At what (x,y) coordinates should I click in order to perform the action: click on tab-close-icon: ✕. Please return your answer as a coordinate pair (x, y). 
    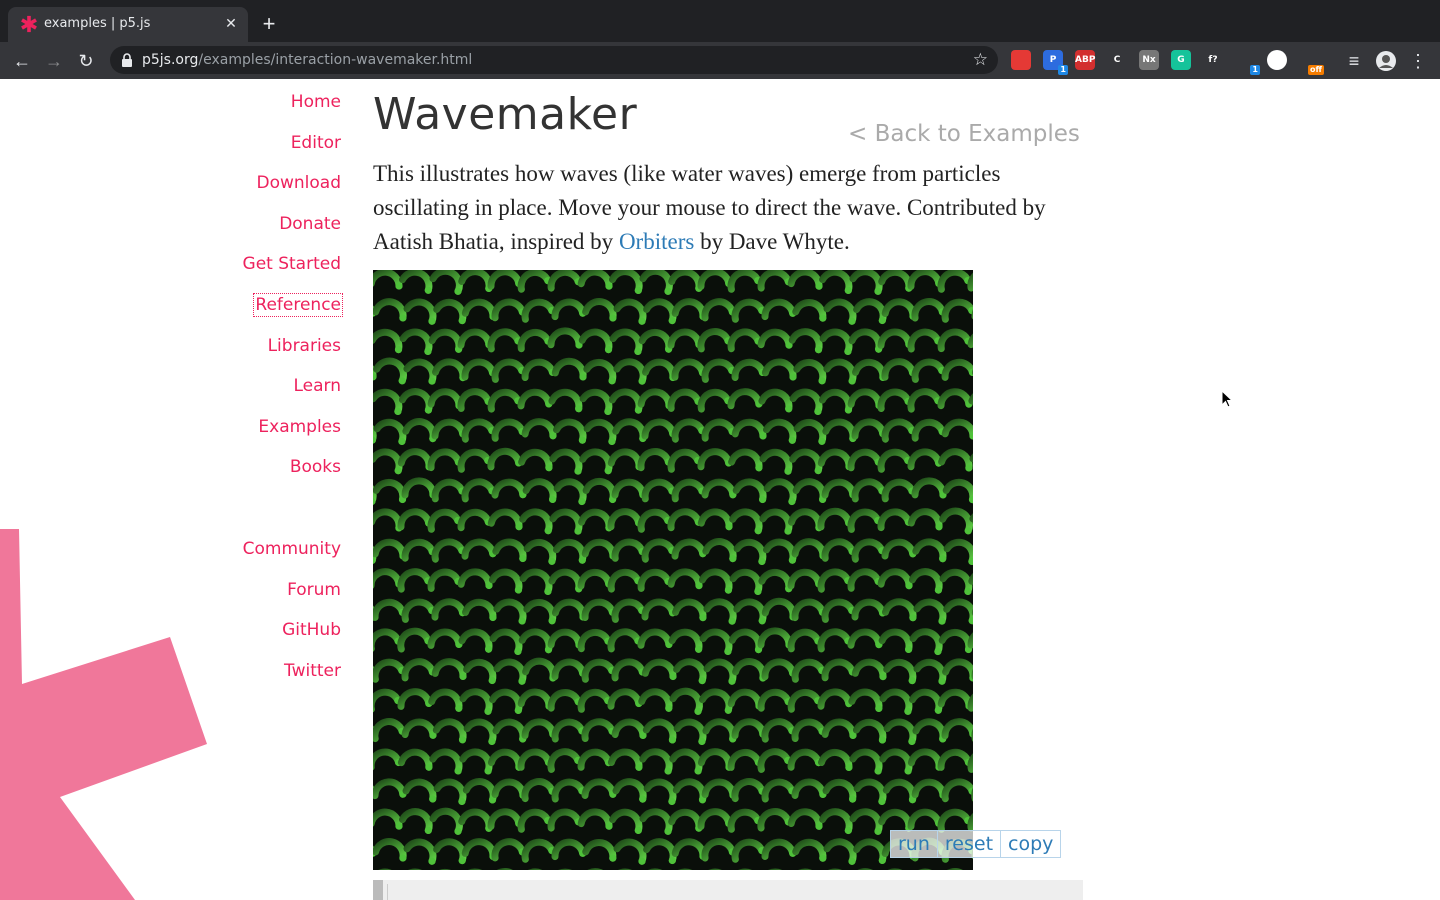
    Looking at the image, I should click on (231, 23).